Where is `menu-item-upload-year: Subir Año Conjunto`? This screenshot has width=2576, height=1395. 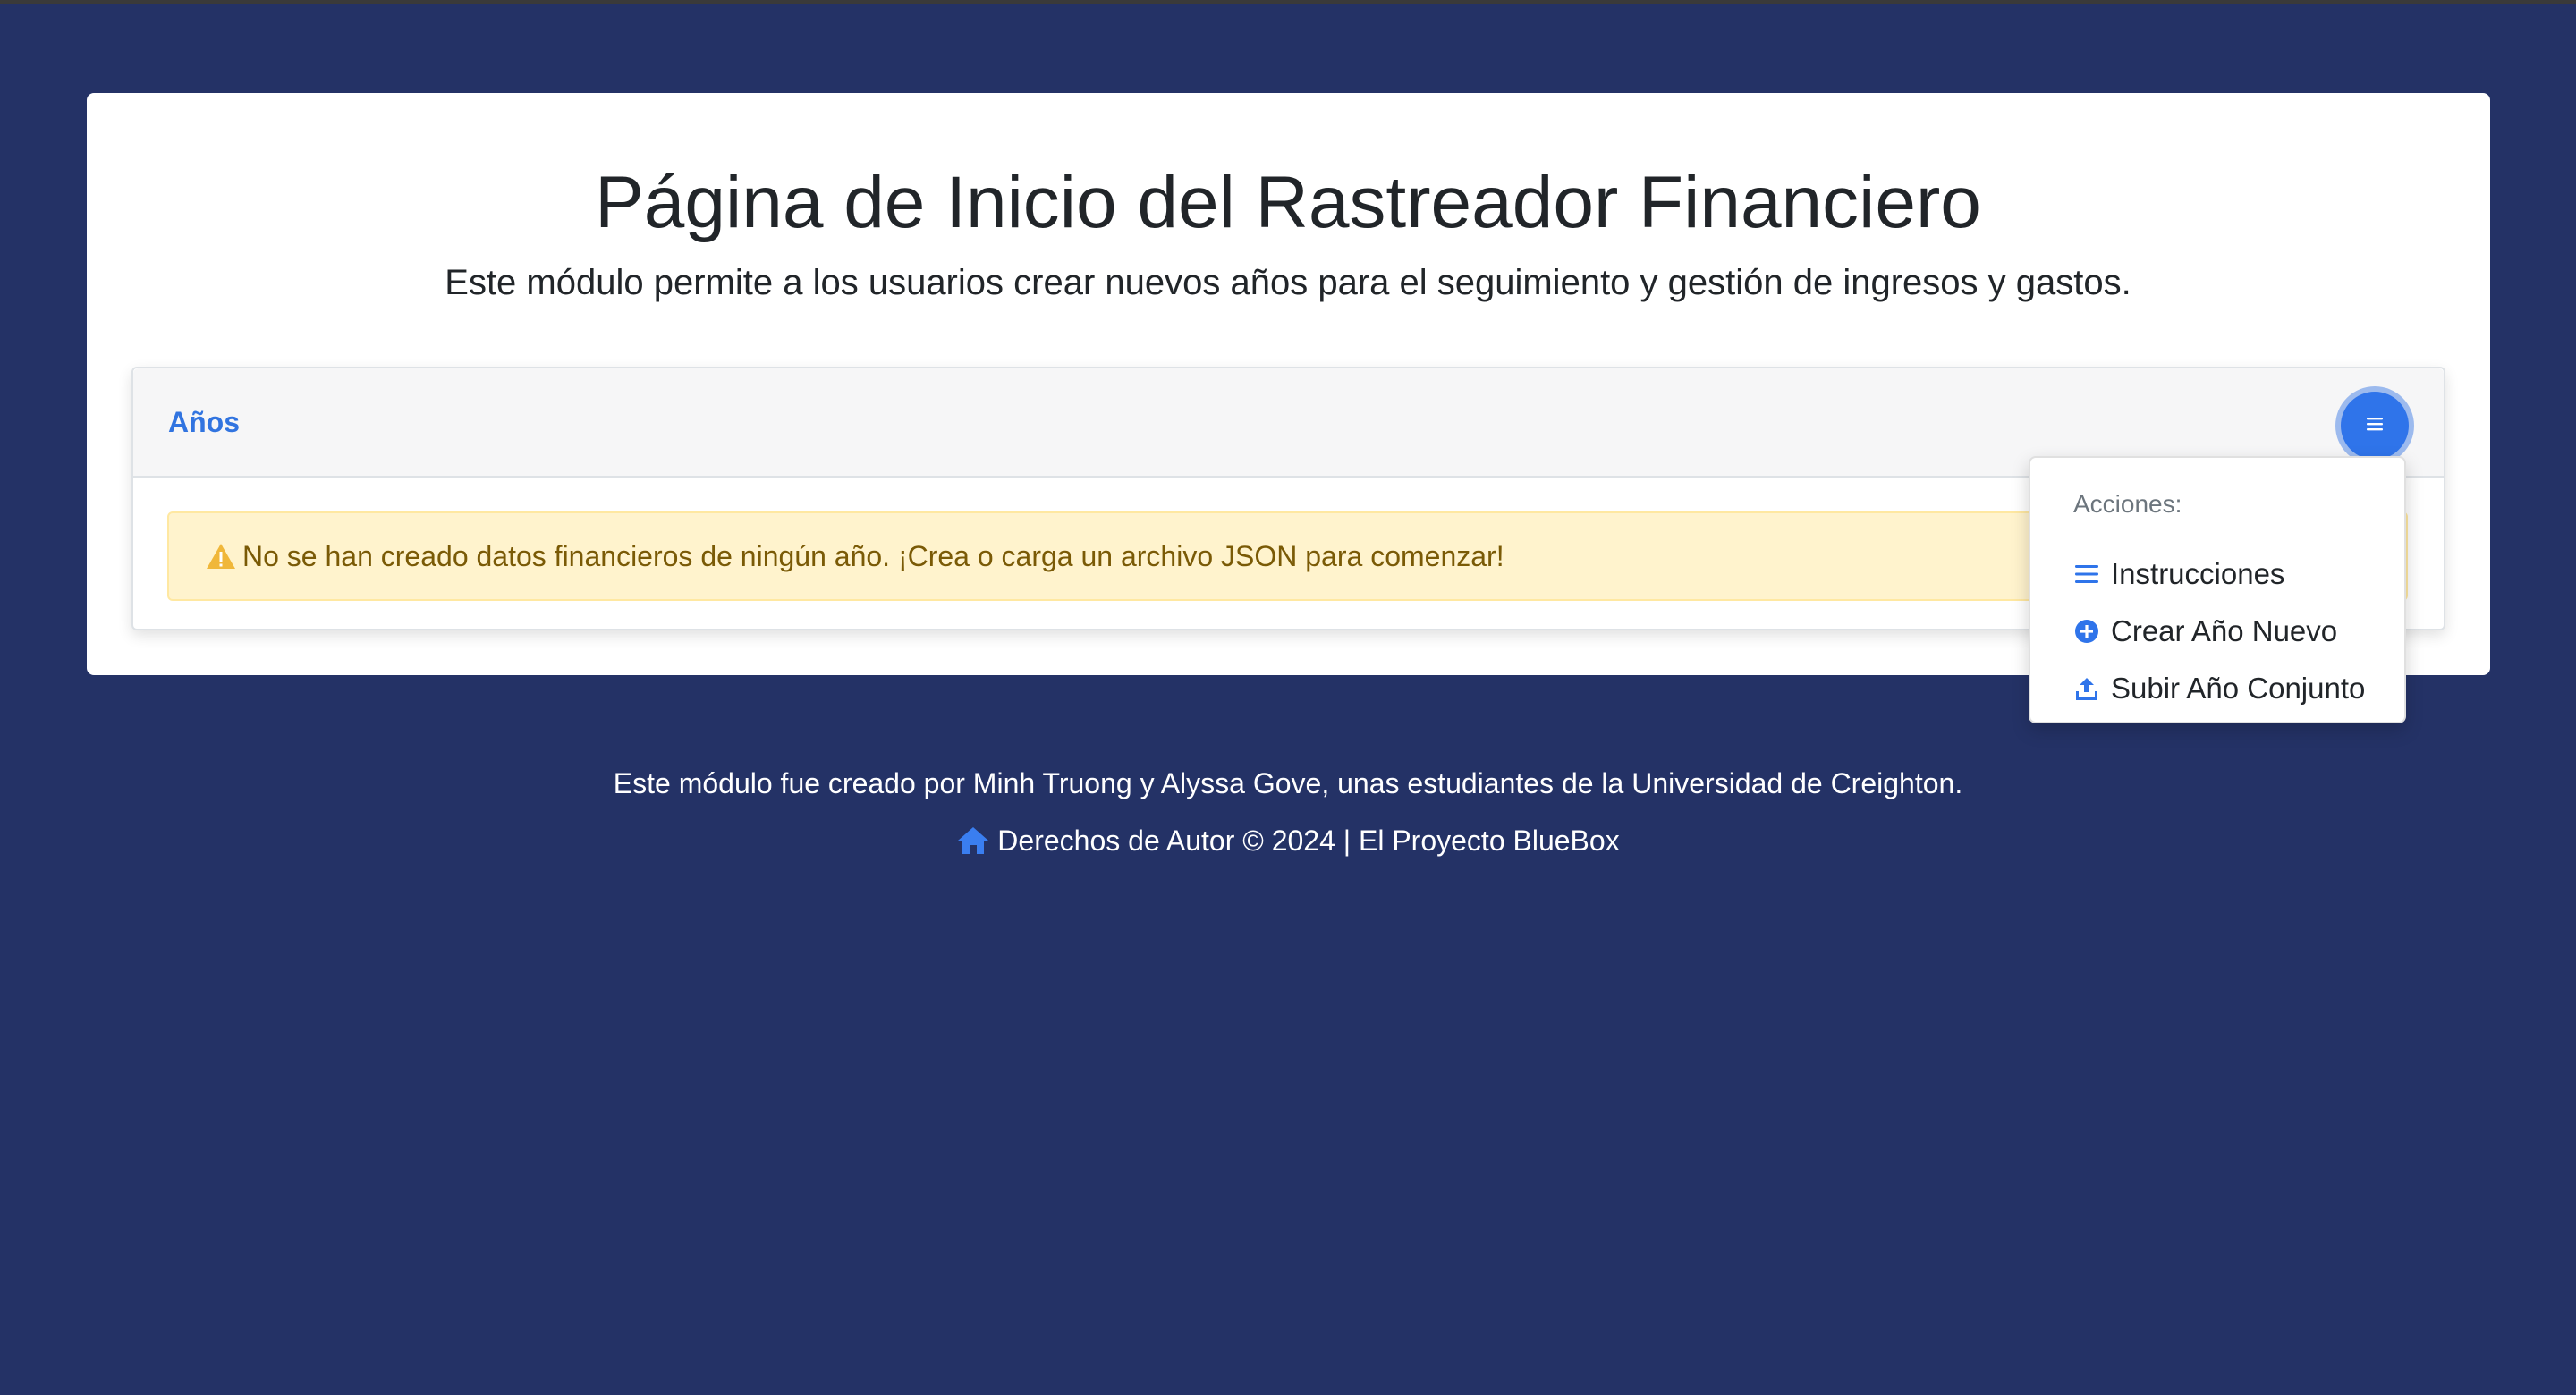 menu-item-upload-year: Subir Año Conjunto is located at coordinates (2219, 688).